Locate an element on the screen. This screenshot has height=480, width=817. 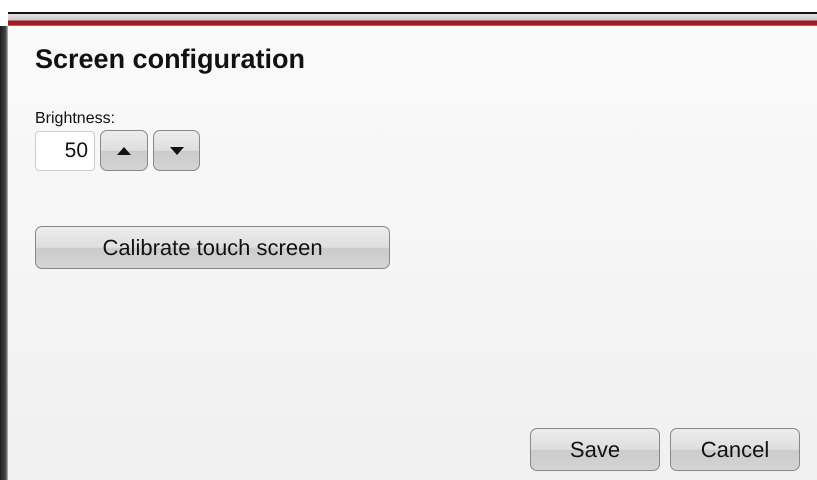
dialog-title: Screen configuration is located at coordinates (170, 59).